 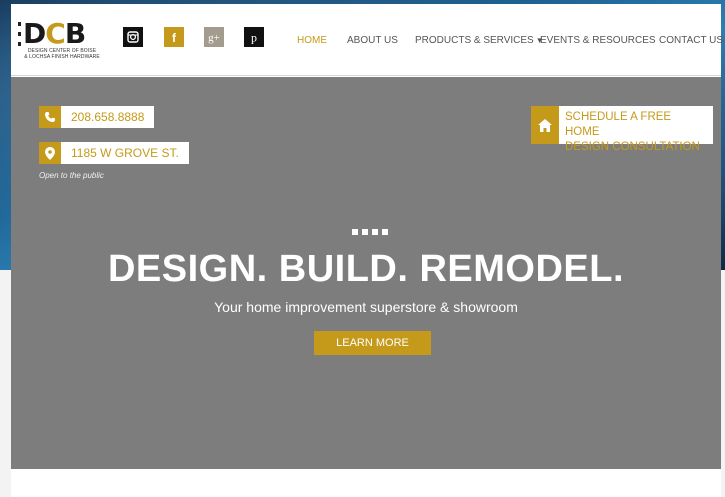 What do you see at coordinates (691, 40) in the screenshot?
I see `nav-contact: CONTACT US` at bounding box center [691, 40].